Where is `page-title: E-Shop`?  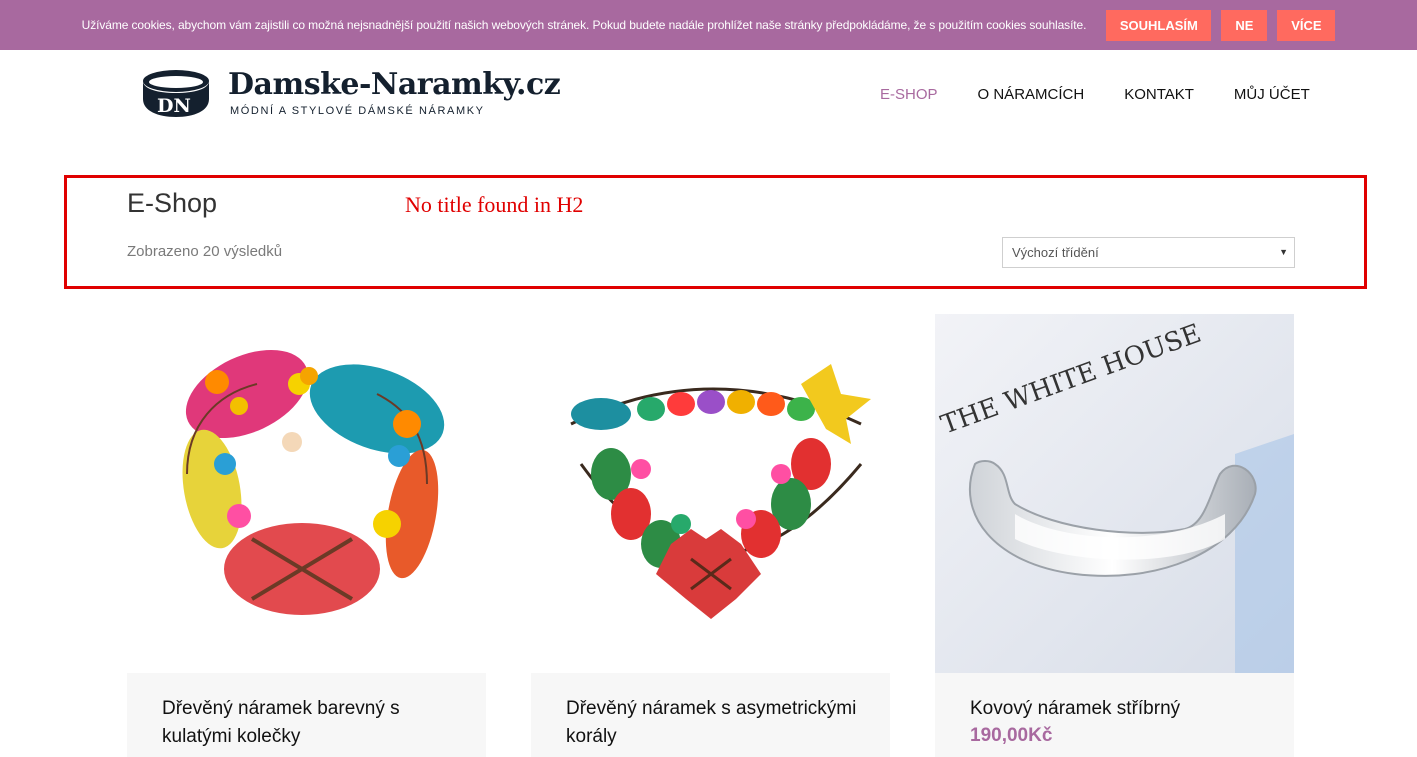 page-title: E-Shop is located at coordinates (172, 203).